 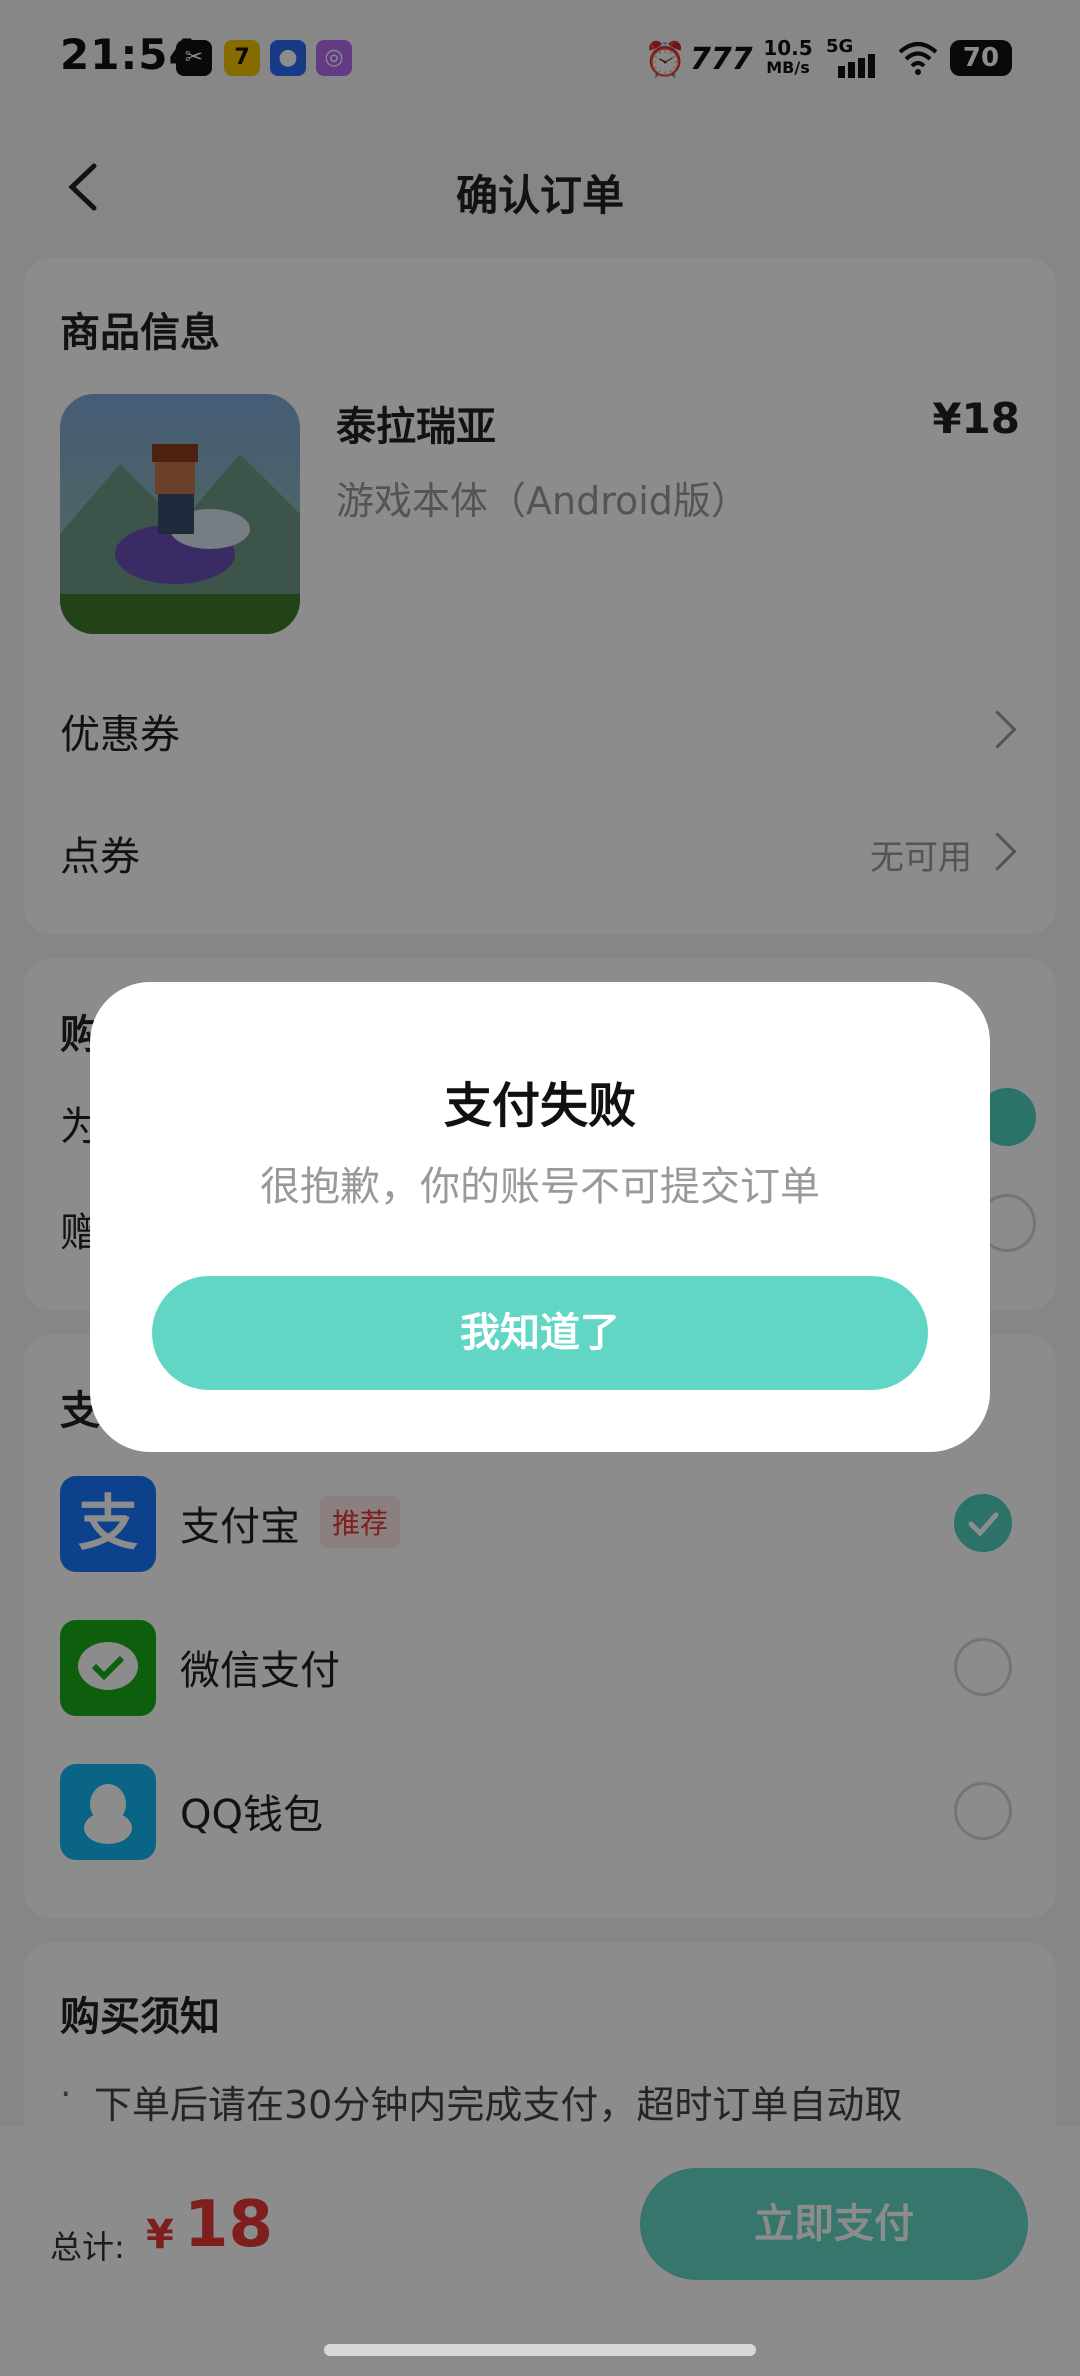 What do you see at coordinates (540, 1187) in the screenshot?
I see `dialog-message: 很抱歉，你的账号不可提交订单` at bounding box center [540, 1187].